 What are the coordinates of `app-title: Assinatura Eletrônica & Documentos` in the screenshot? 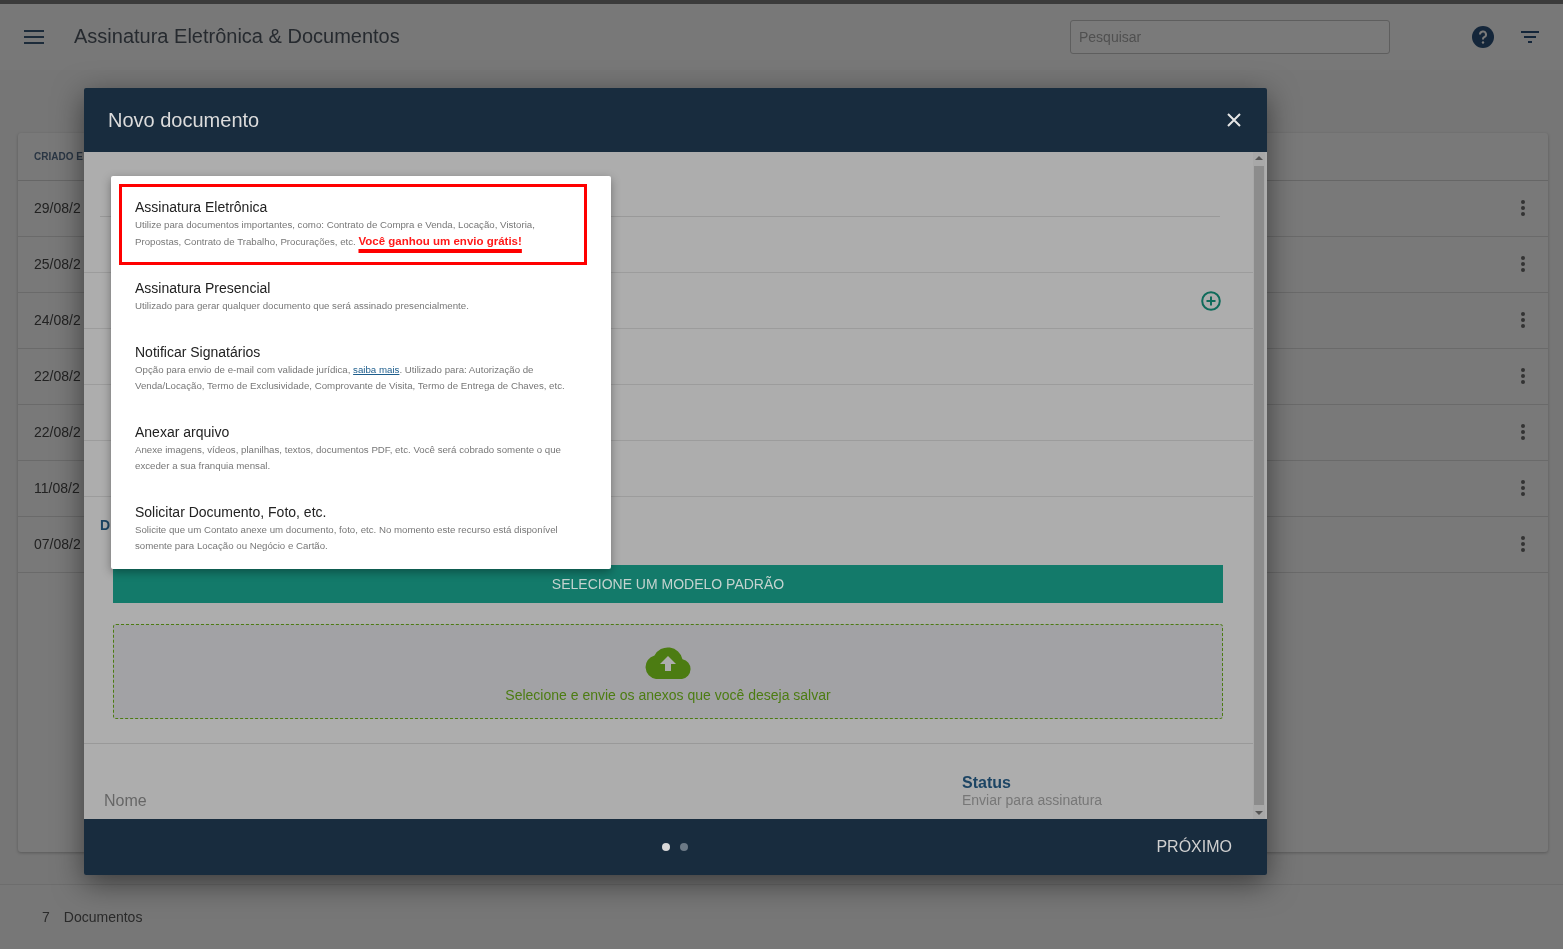 It's located at (237, 37).